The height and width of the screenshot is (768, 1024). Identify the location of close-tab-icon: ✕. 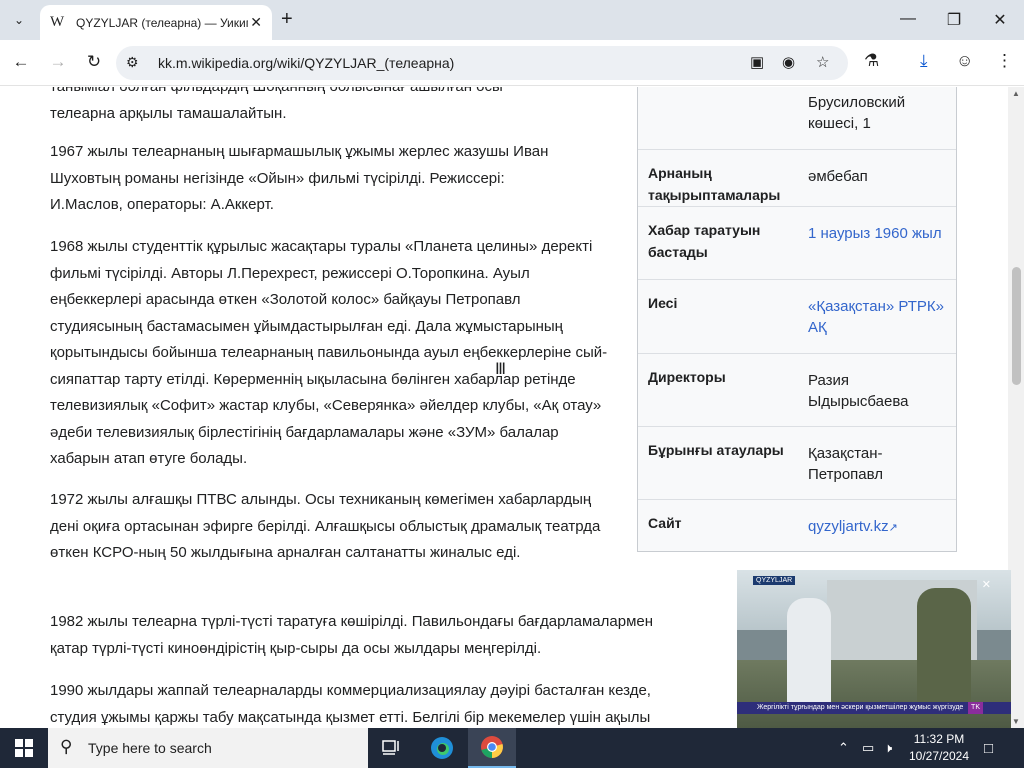
(256, 22).